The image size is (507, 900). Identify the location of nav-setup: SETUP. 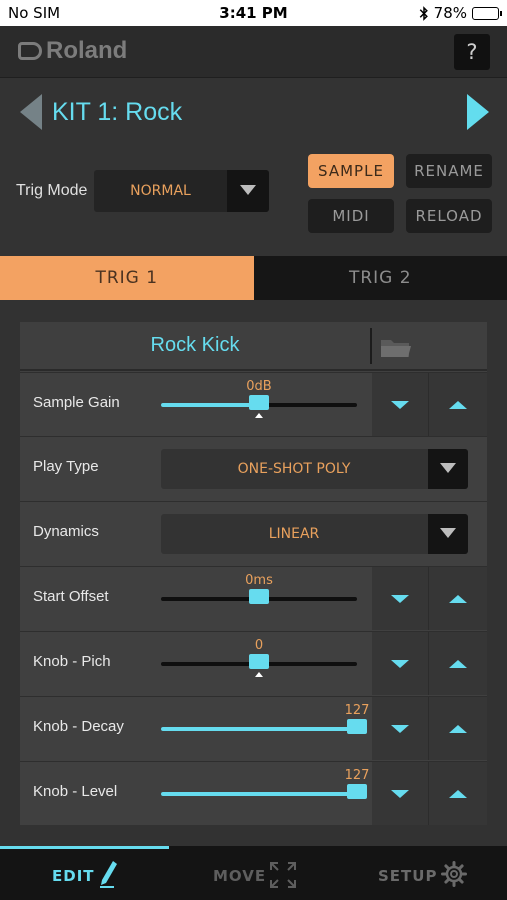
(422, 873).